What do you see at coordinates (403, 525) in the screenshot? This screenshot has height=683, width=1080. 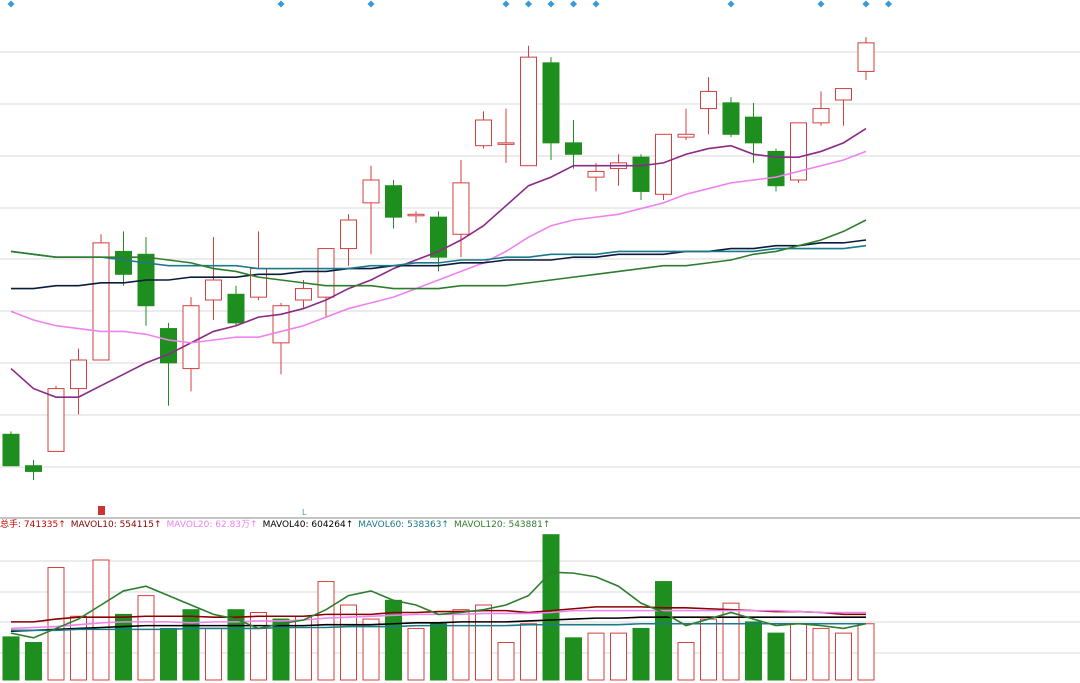 I see `volume-legend-item: MAVOL60: 538363↑` at bounding box center [403, 525].